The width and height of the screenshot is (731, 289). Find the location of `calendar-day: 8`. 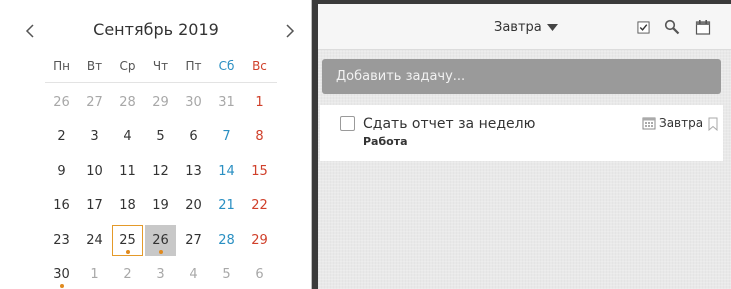

calendar-day: 8 is located at coordinates (259, 137).